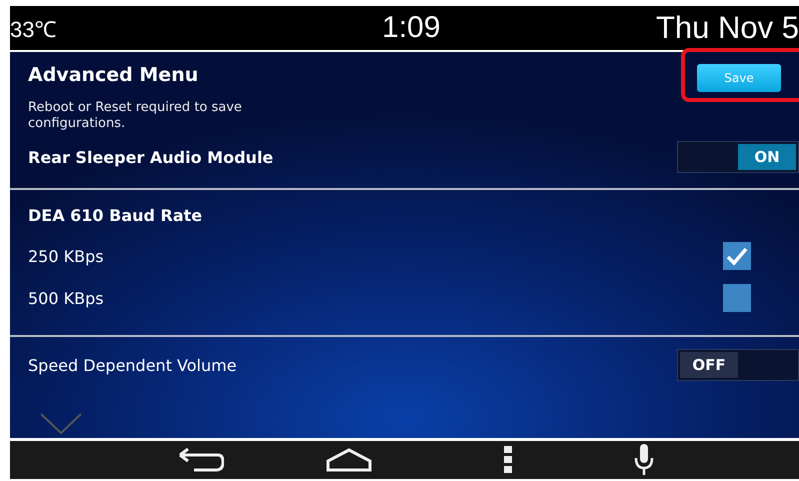 The image size is (799, 481). I want to click on menu-icon, so click(508, 460).